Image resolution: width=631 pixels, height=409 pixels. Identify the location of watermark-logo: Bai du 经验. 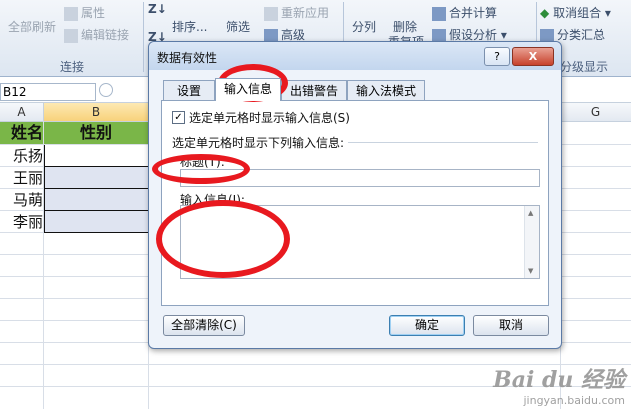
(559, 380).